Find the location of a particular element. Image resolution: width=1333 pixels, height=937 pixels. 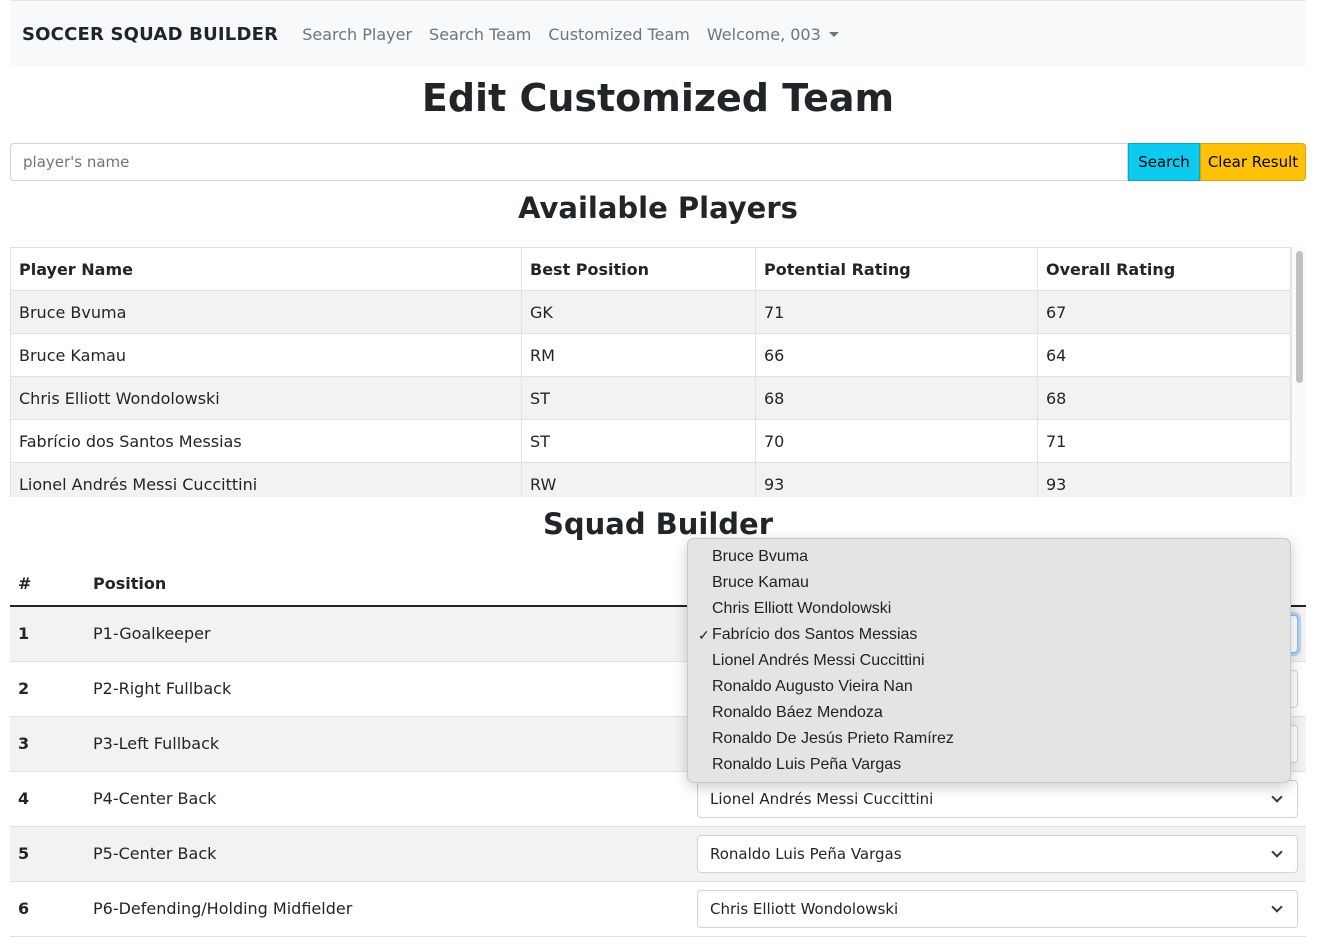

column-header-position: Position is located at coordinates (387, 584).